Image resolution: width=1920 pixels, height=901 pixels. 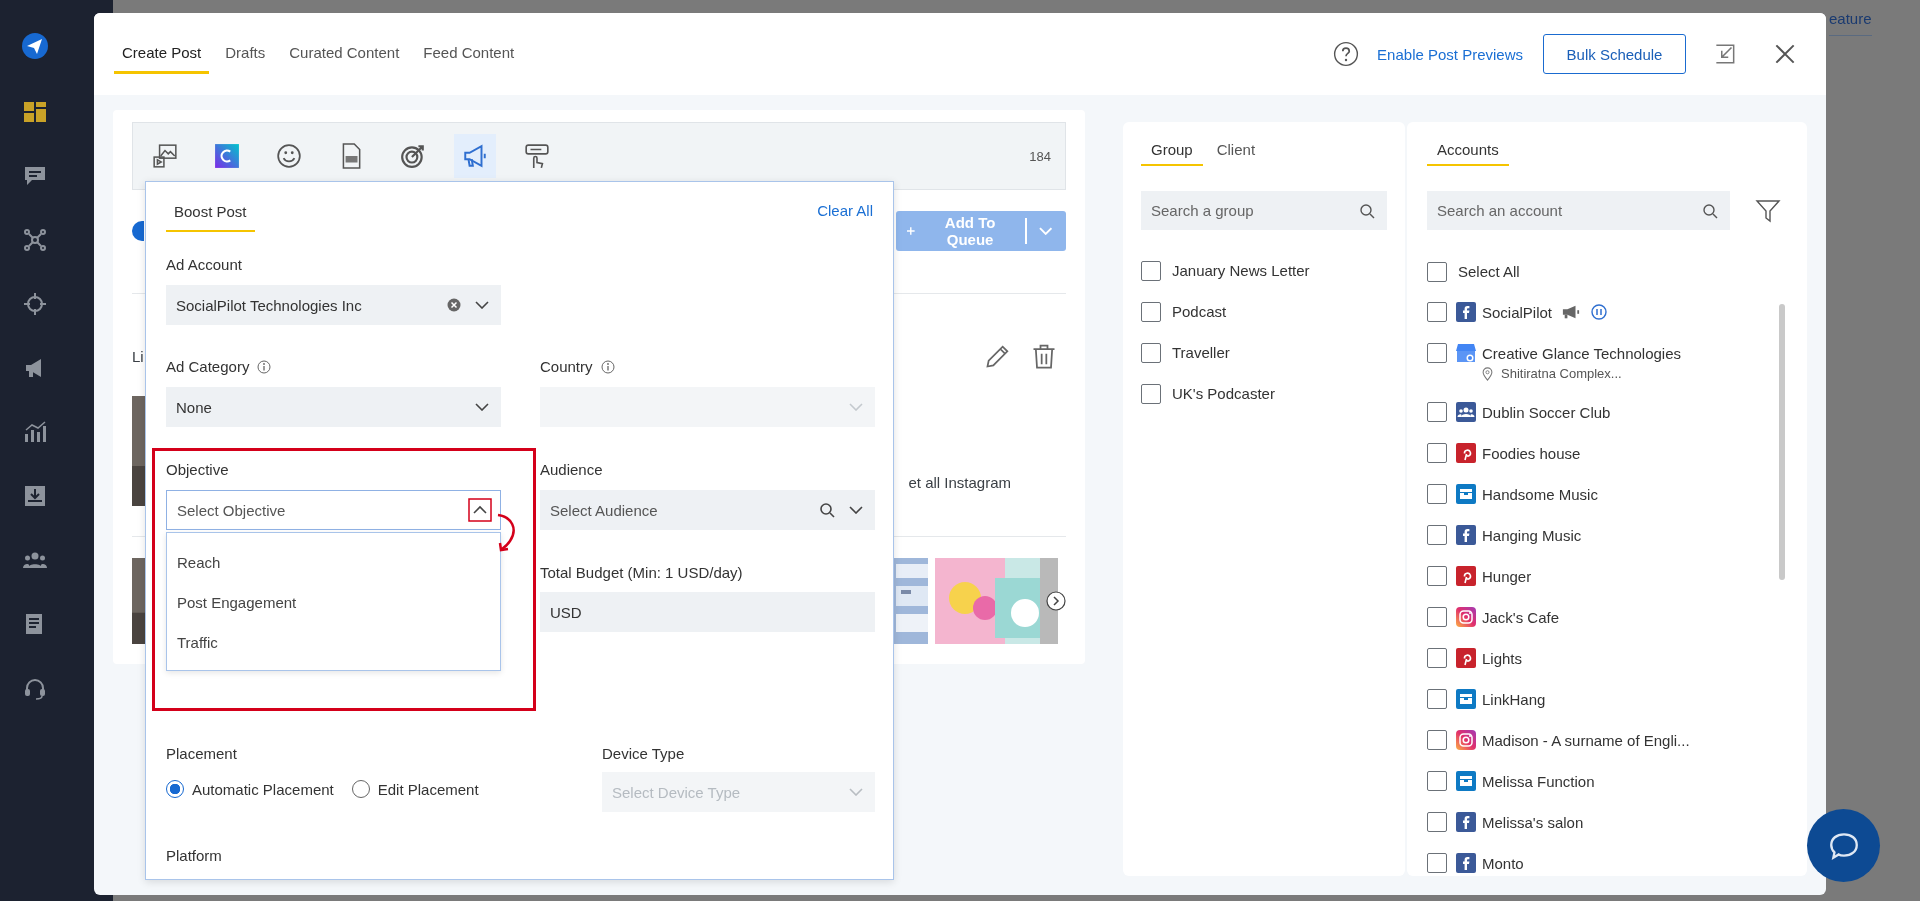 What do you see at coordinates (34, 432) in the screenshot?
I see `chart-icon` at bounding box center [34, 432].